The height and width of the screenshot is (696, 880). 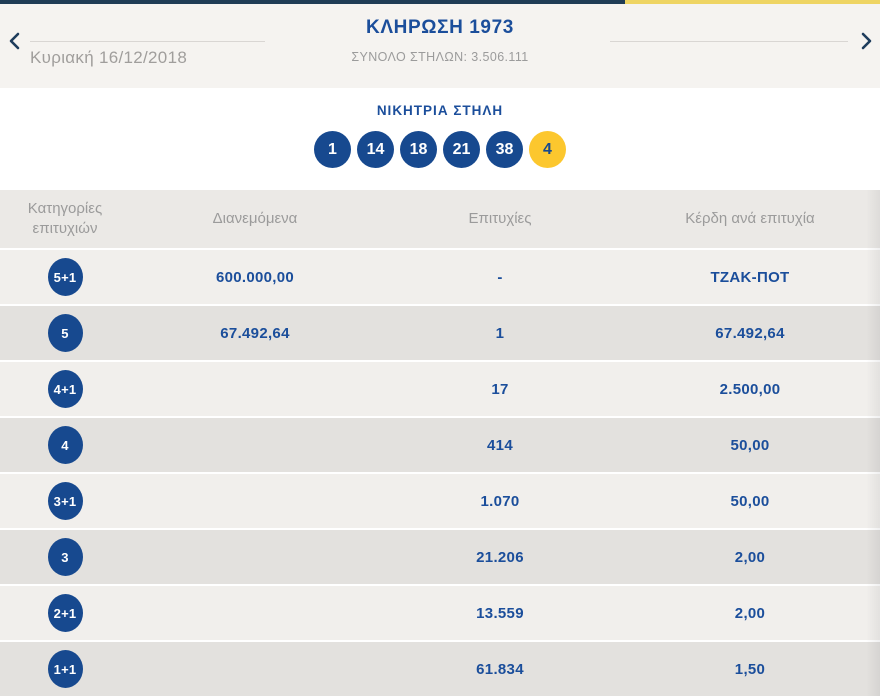 I want to click on table-row: 4 414 50,00, so click(x=440, y=445).